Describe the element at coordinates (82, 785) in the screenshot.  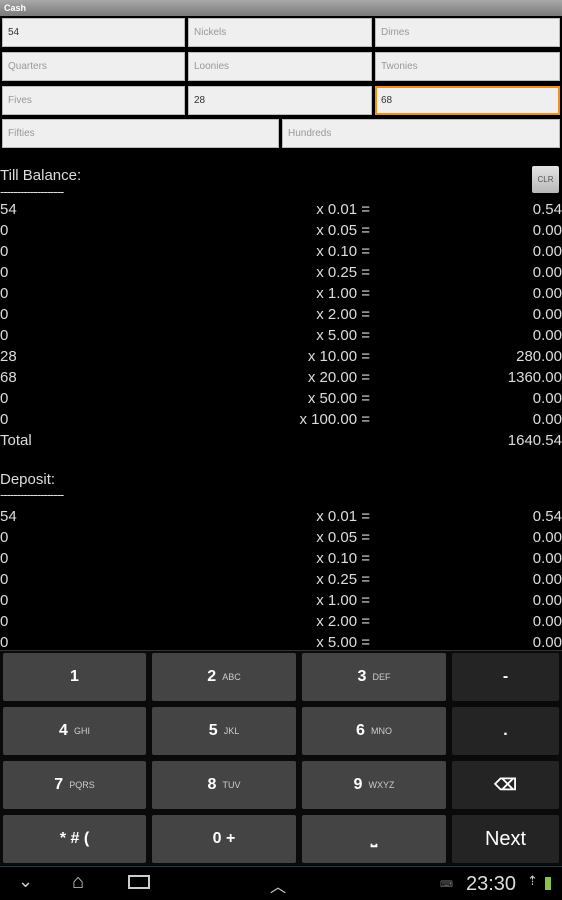
I see `key-letters: PQRS` at that location.